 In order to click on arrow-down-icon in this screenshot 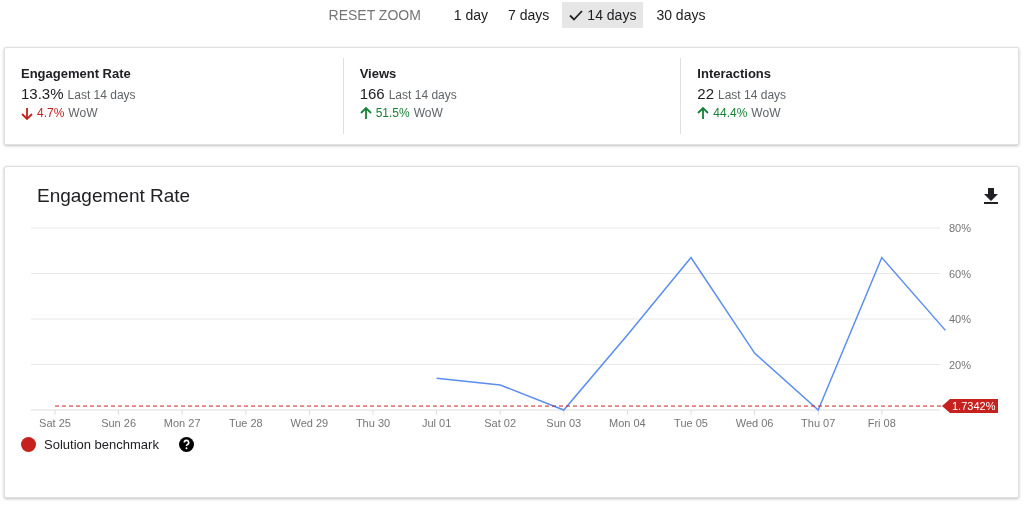, I will do `click(27, 113)`.